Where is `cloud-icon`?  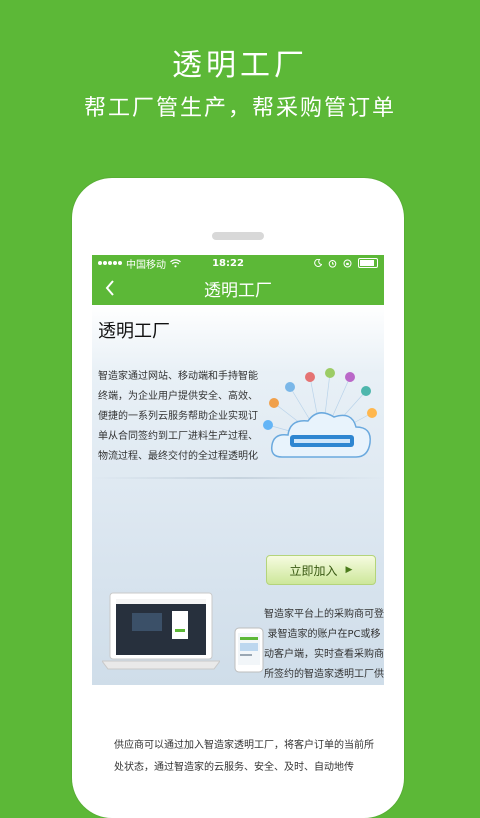 cloud-icon is located at coordinates (320, 413).